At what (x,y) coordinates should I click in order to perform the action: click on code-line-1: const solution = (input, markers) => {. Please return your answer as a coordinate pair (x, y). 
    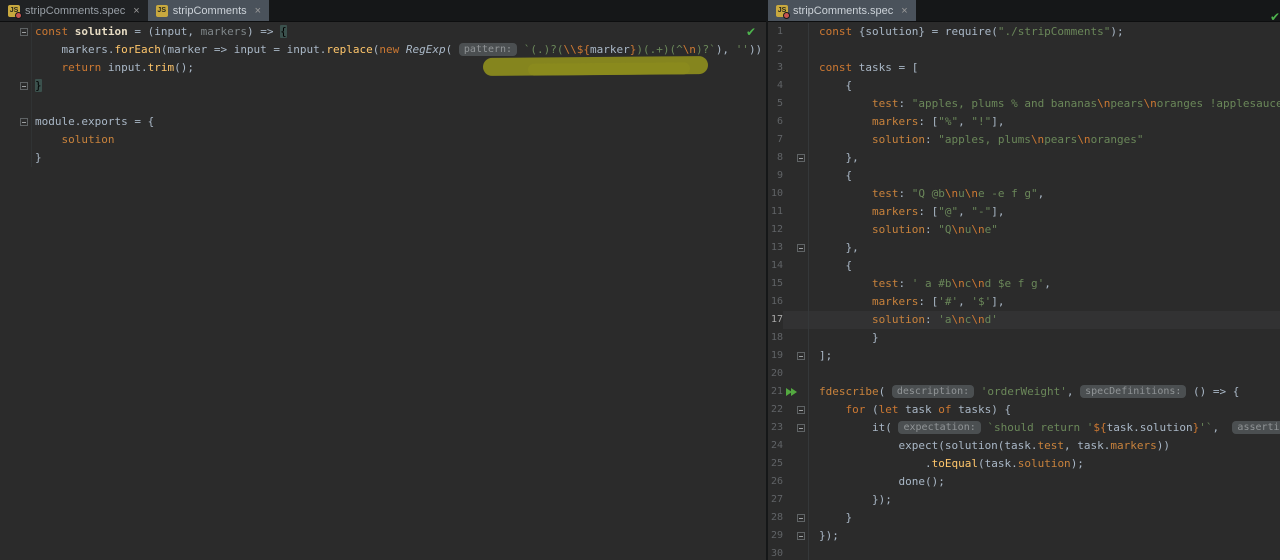
    Looking at the image, I should click on (383, 32).